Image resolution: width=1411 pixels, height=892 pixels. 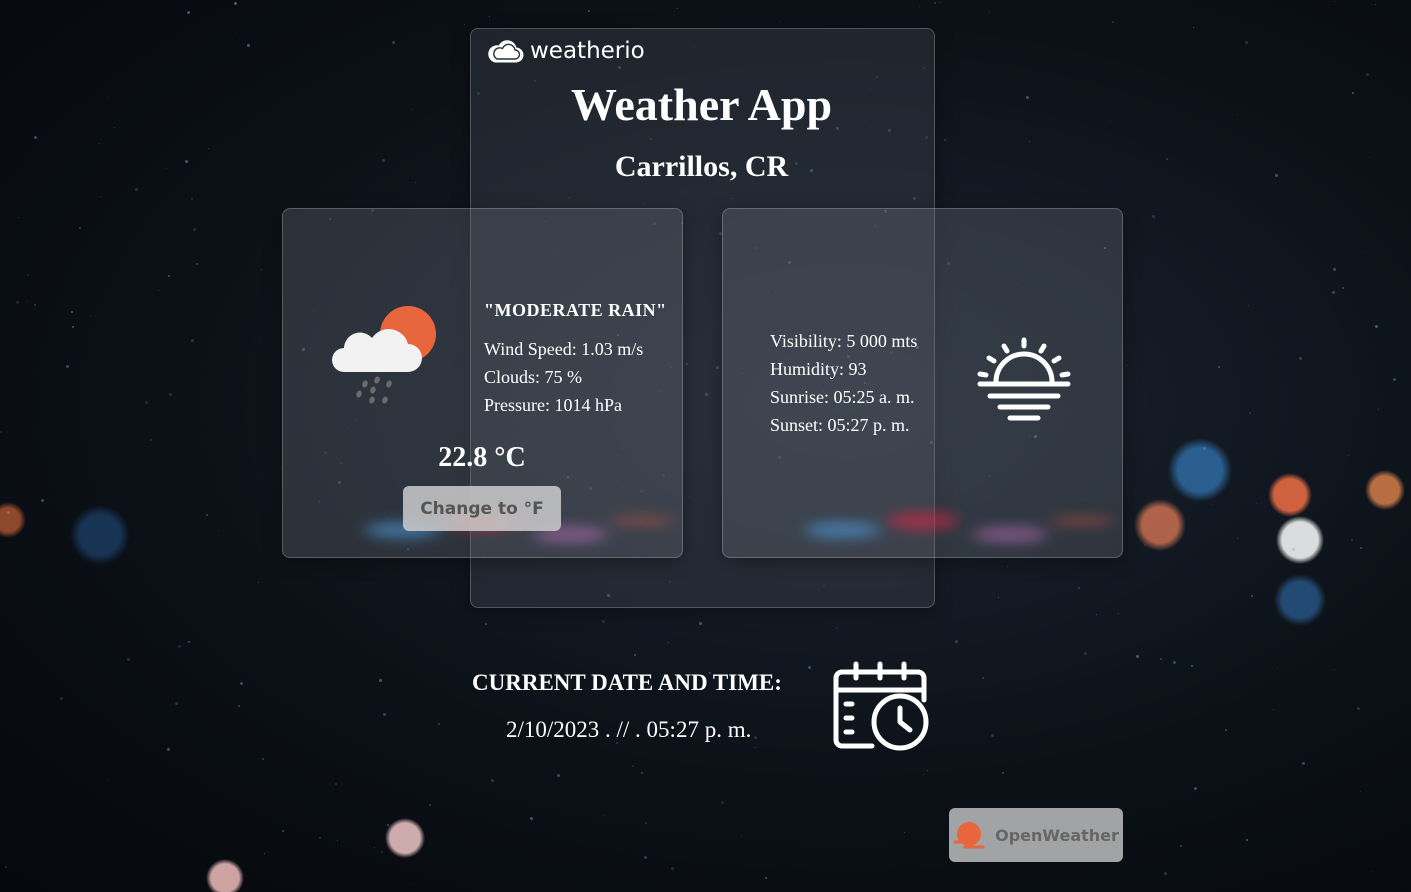 What do you see at coordinates (553, 405) in the screenshot?
I see `pressure: Pressure: 1014 hPa` at bounding box center [553, 405].